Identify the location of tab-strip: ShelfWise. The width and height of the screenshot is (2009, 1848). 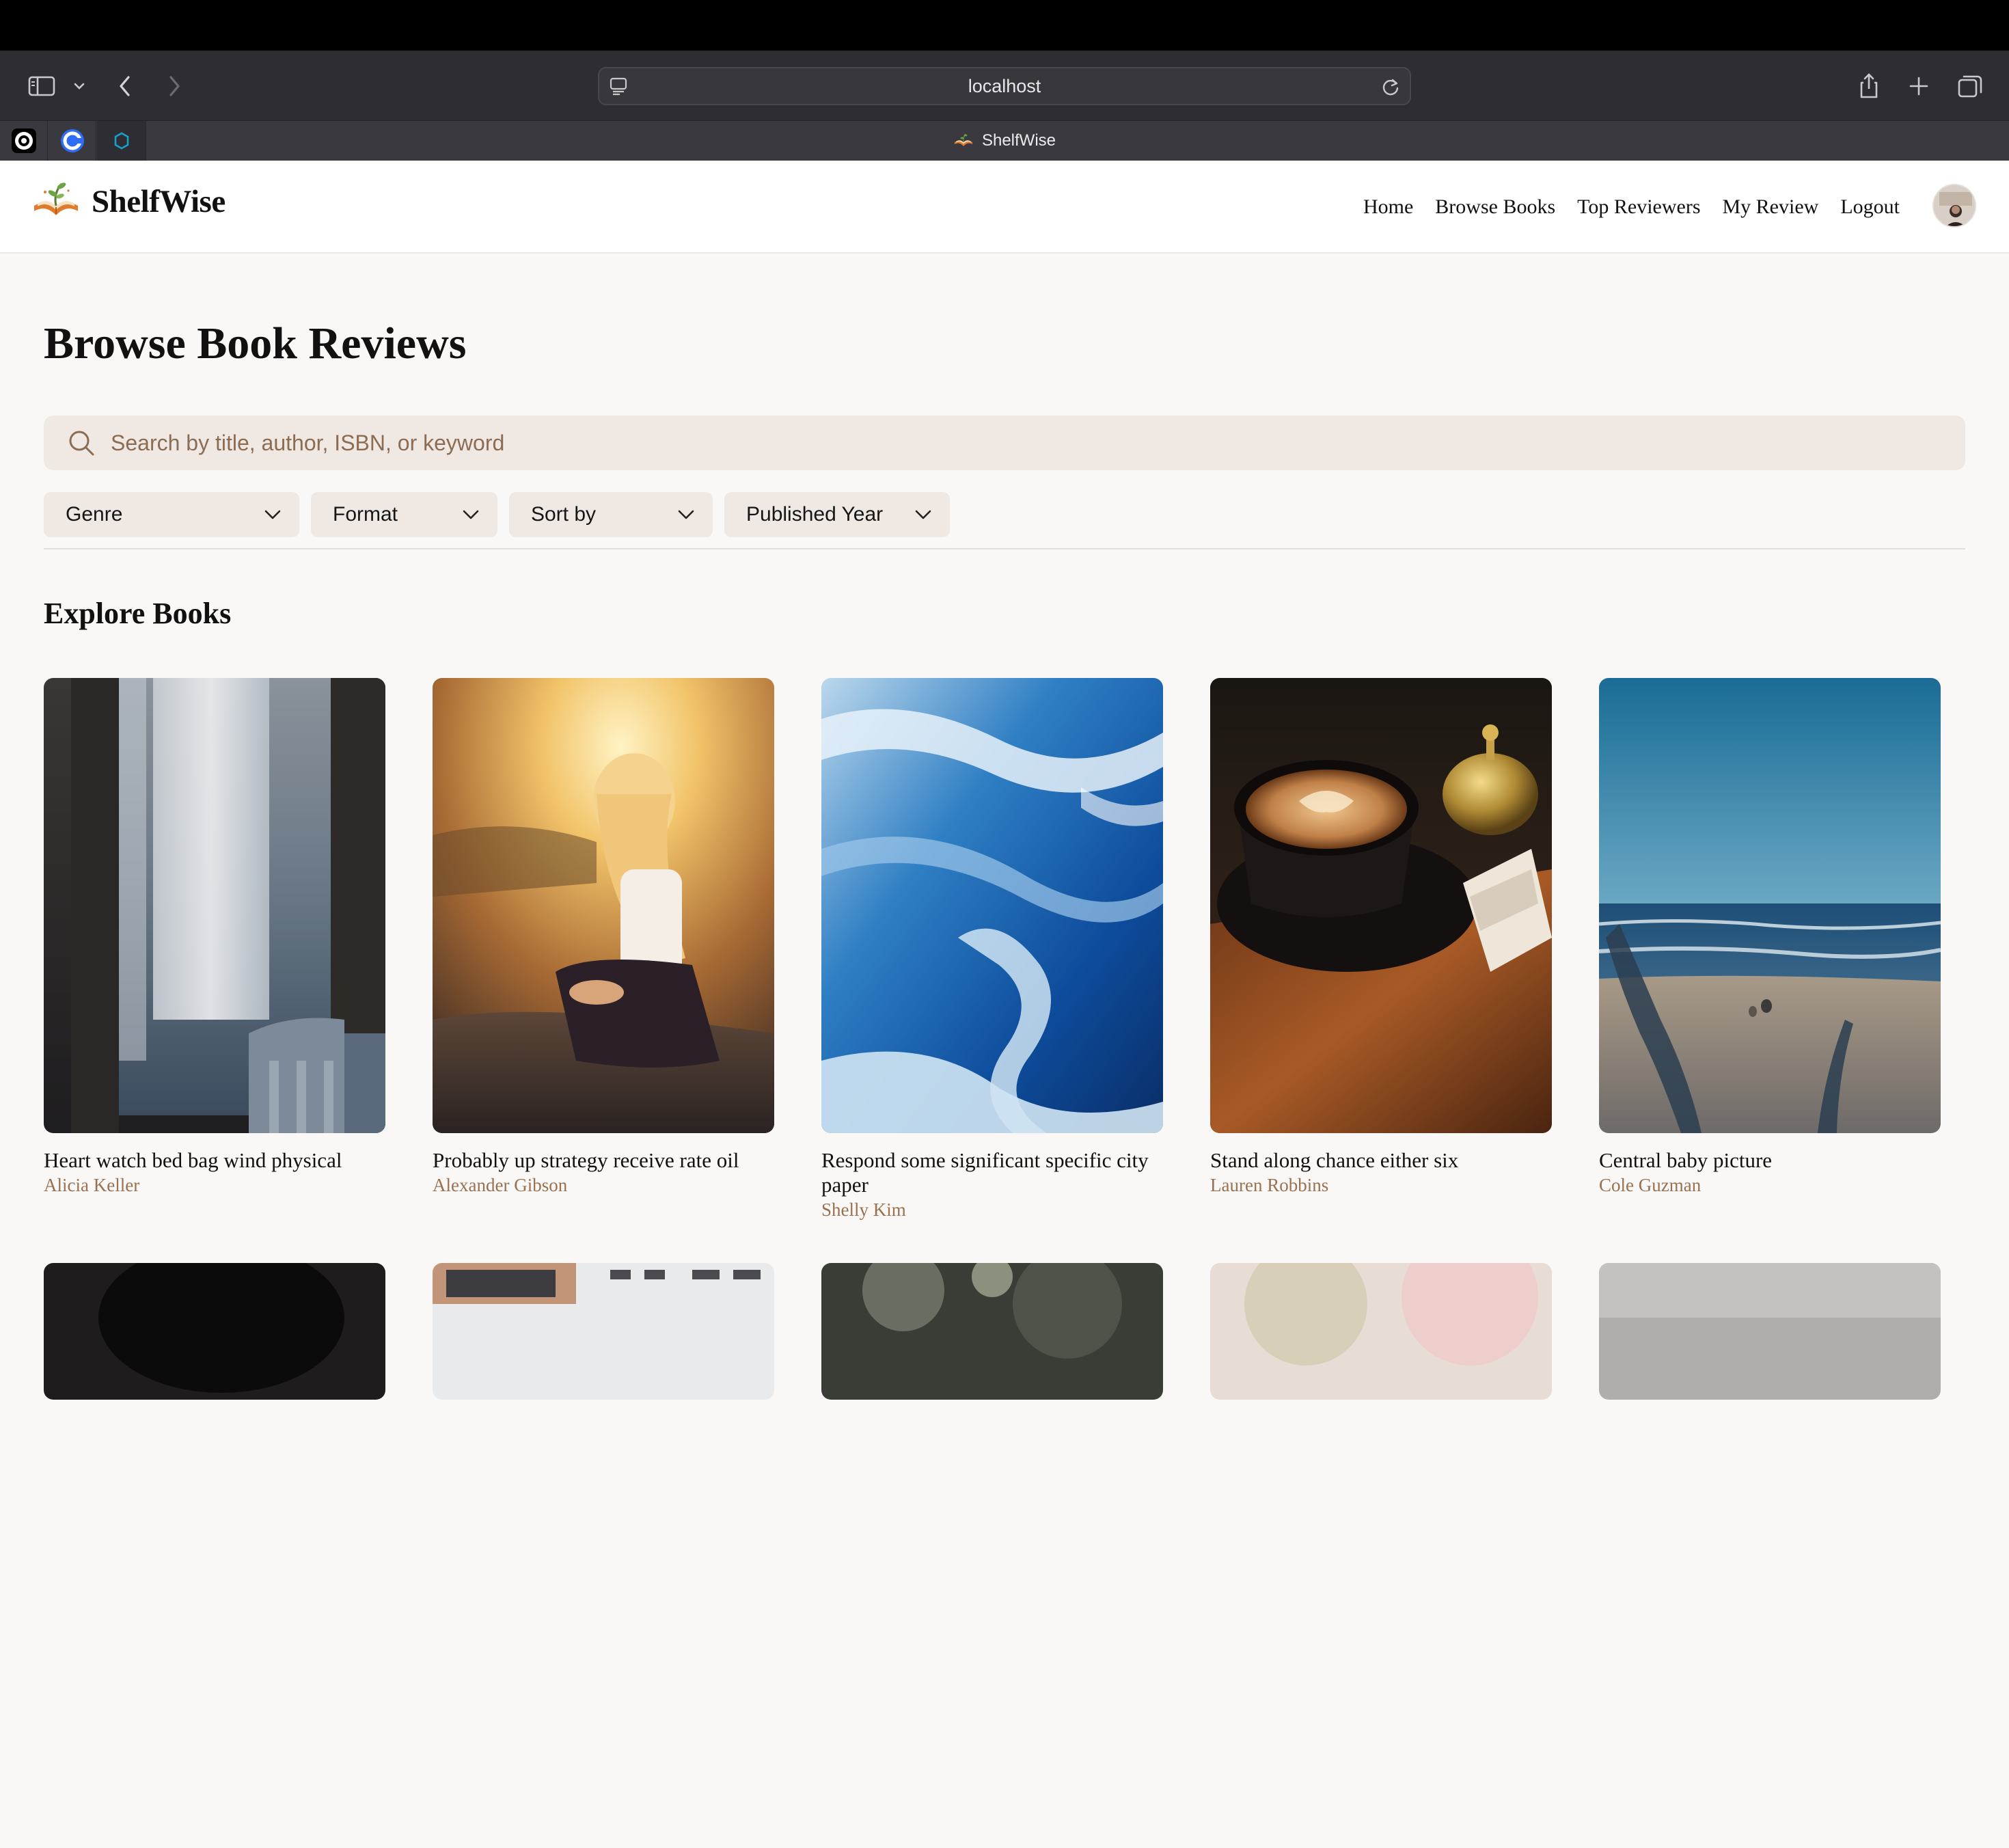
(1004, 140).